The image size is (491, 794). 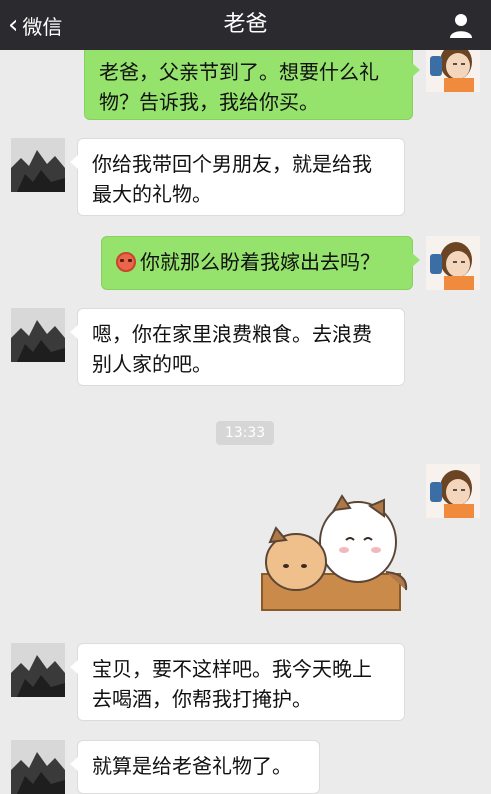 I want to click on chat-title: 老爸, so click(x=245, y=24).